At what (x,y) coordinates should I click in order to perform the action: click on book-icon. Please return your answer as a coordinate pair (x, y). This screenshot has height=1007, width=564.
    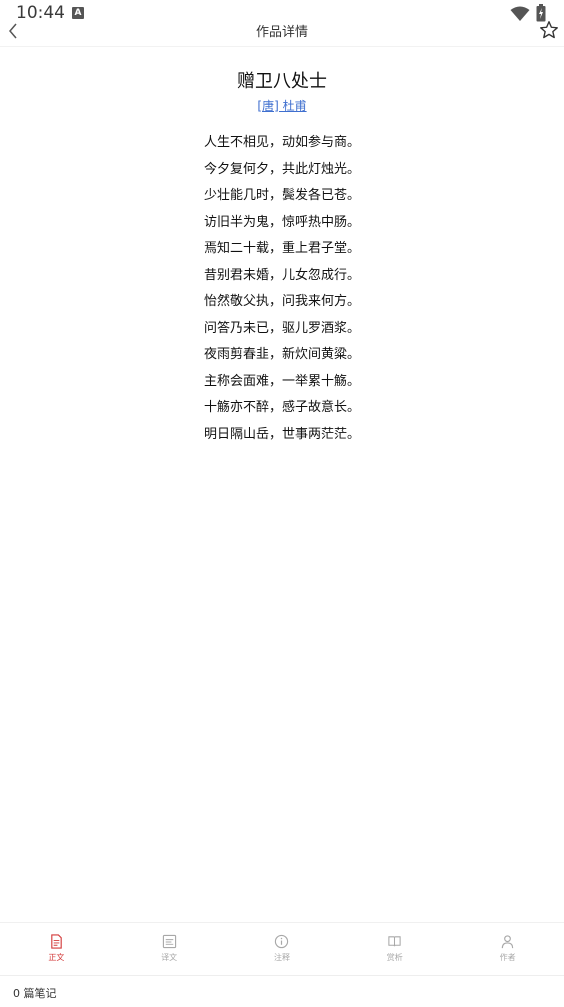
    Looking at the image, I should click on (394, 941).